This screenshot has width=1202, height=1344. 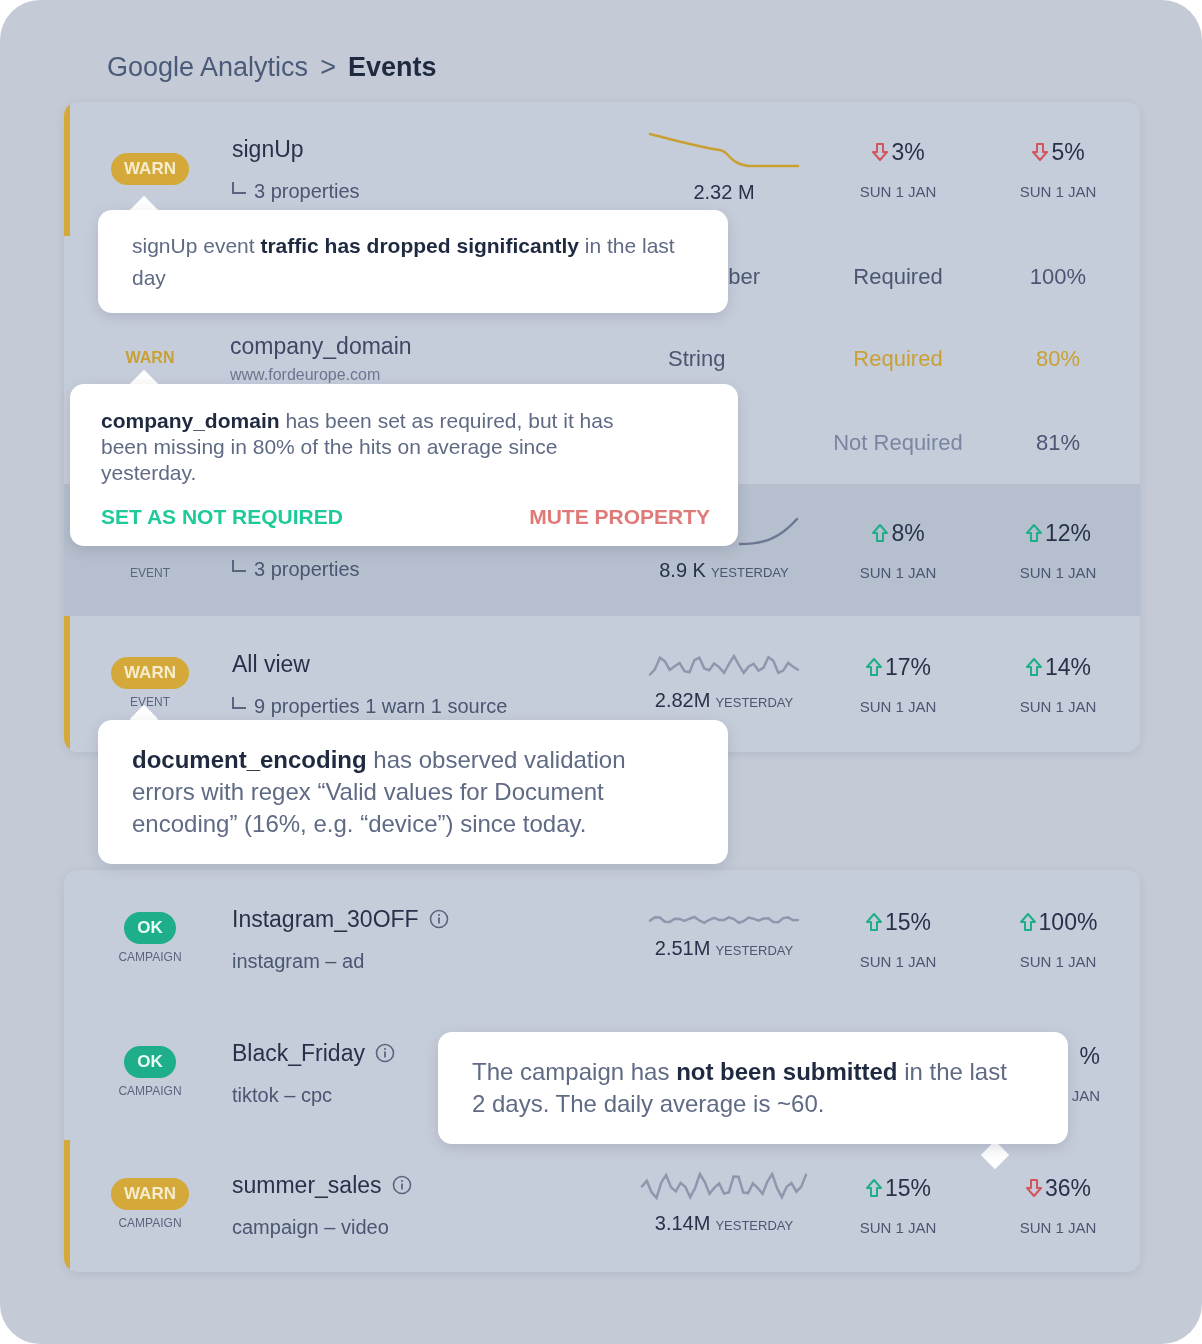 I want to click on action-link: MUTE PROPERTY, so click(x=619, y=517).